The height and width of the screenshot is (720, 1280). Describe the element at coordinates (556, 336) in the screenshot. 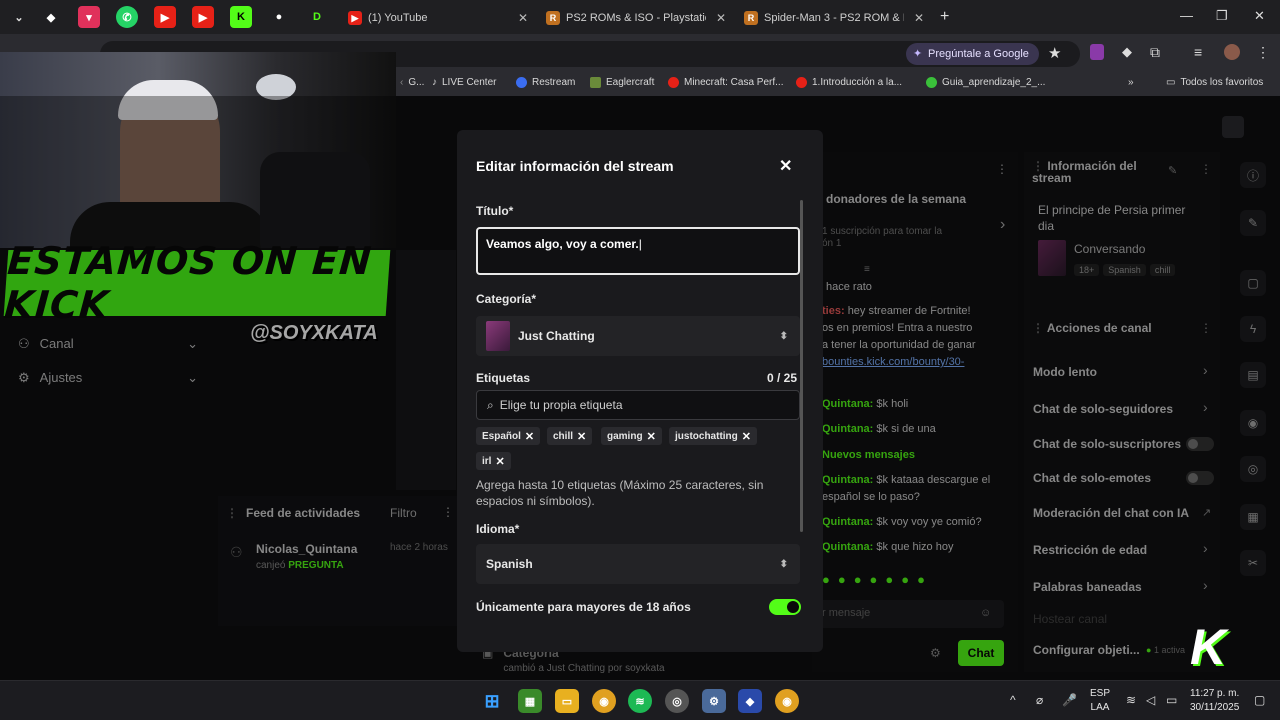

I see `category-value: Just Chatting` at that location.